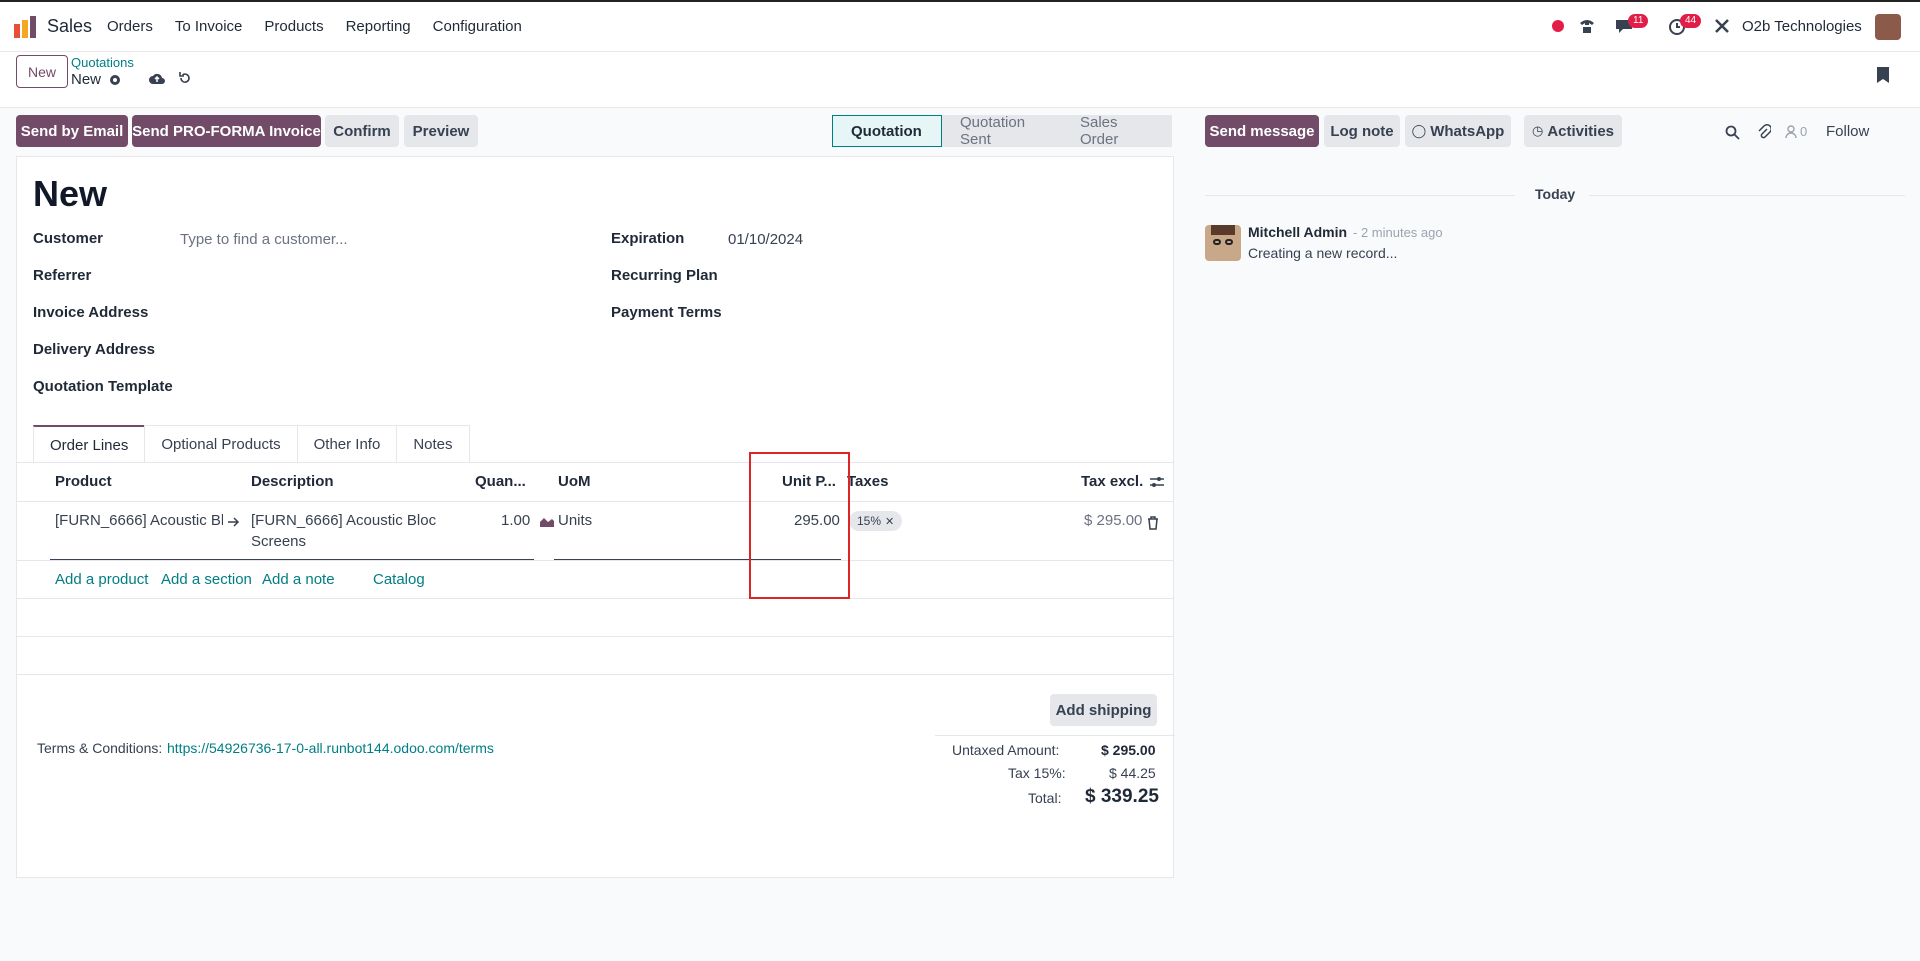 This screenshot has height=961, width=1920. I want to click on delivery-address-label: Delivery Address, so click(94, 349).